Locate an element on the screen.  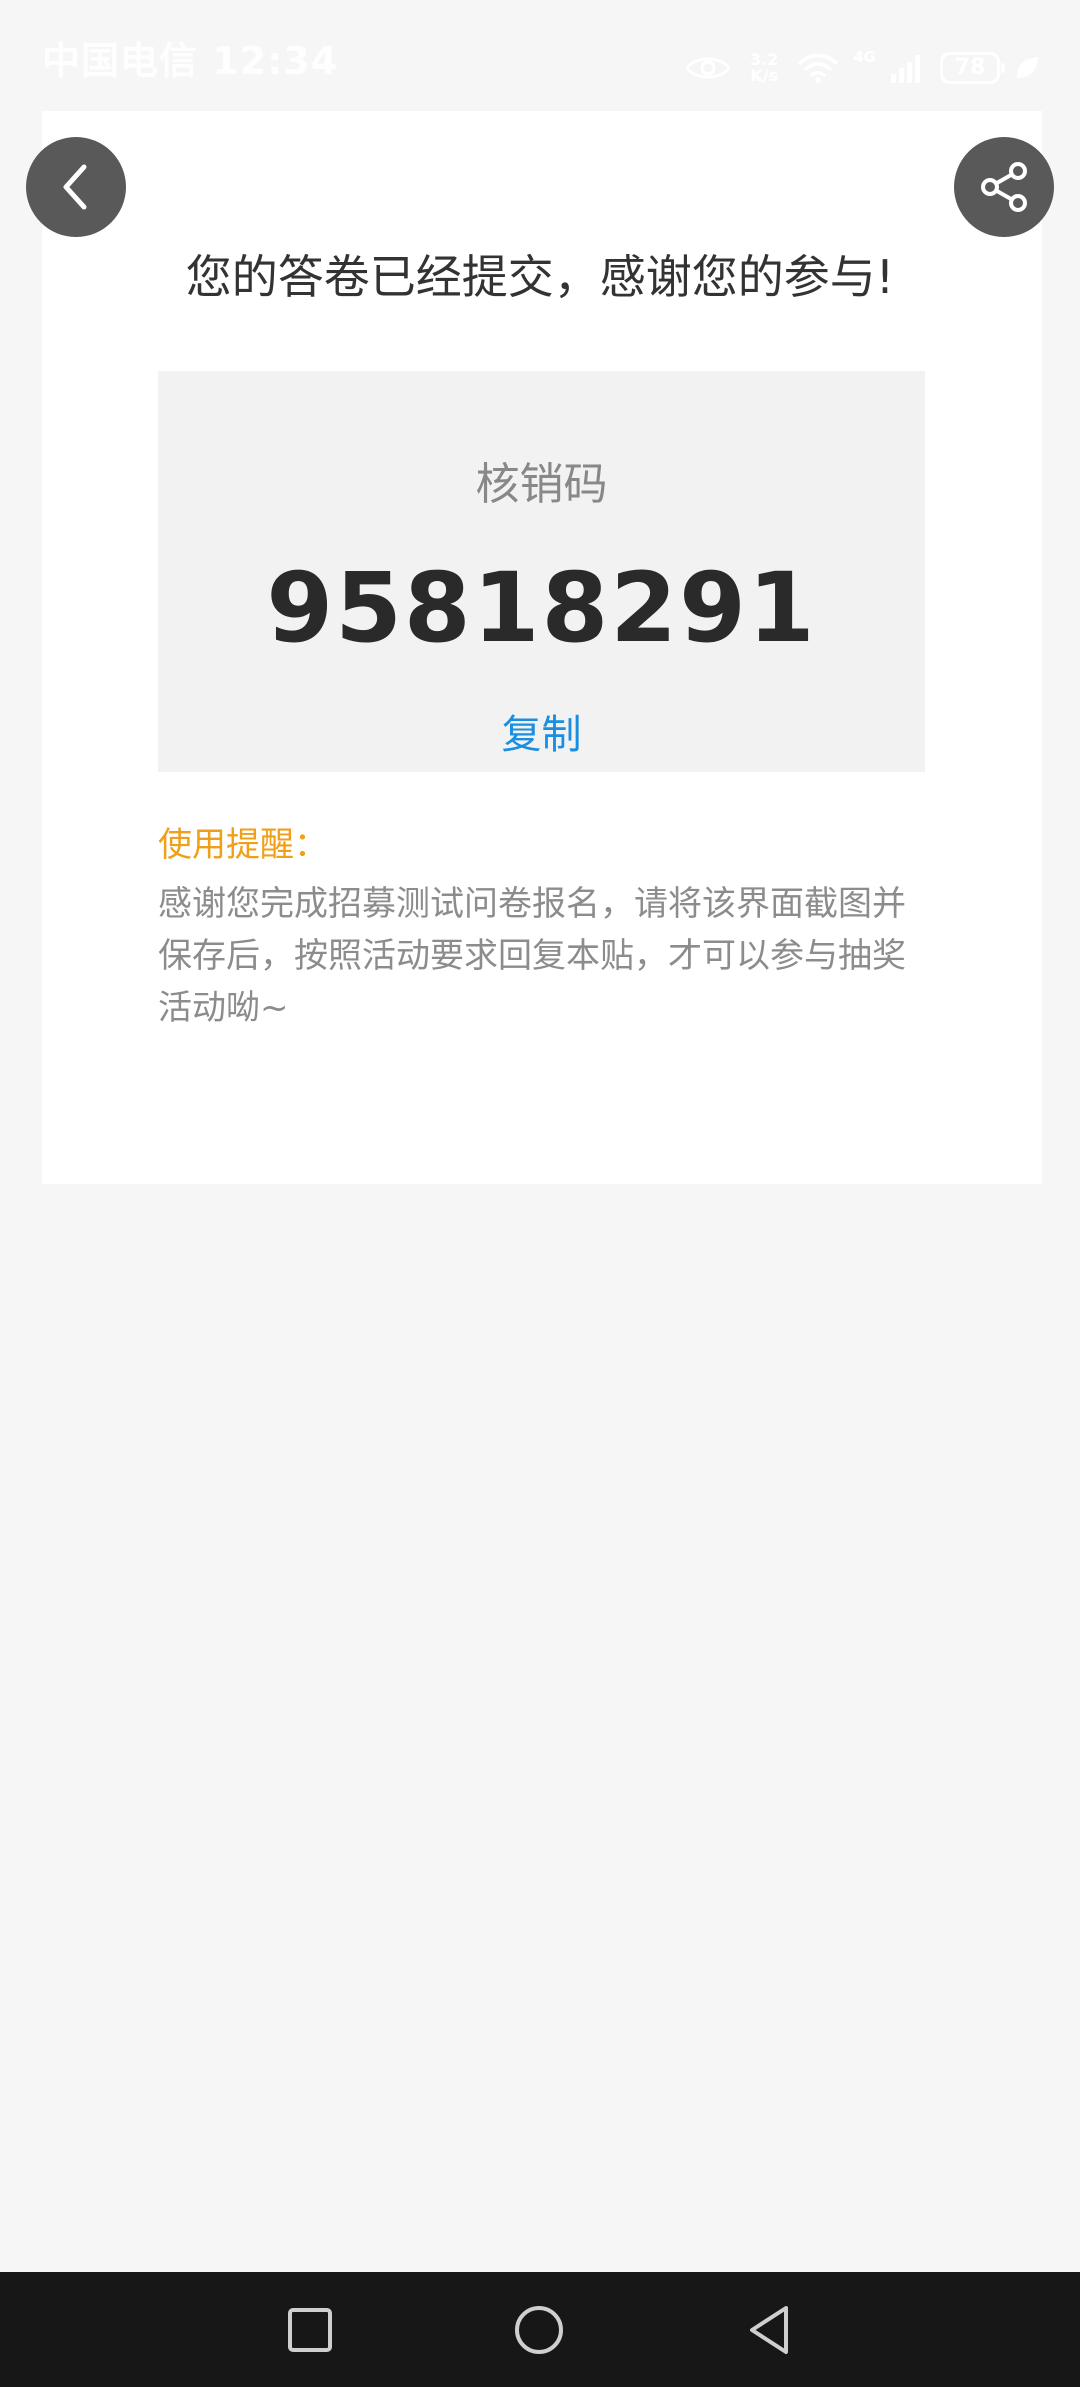
battery-icon: 78 is located at coordinates (972, 68).